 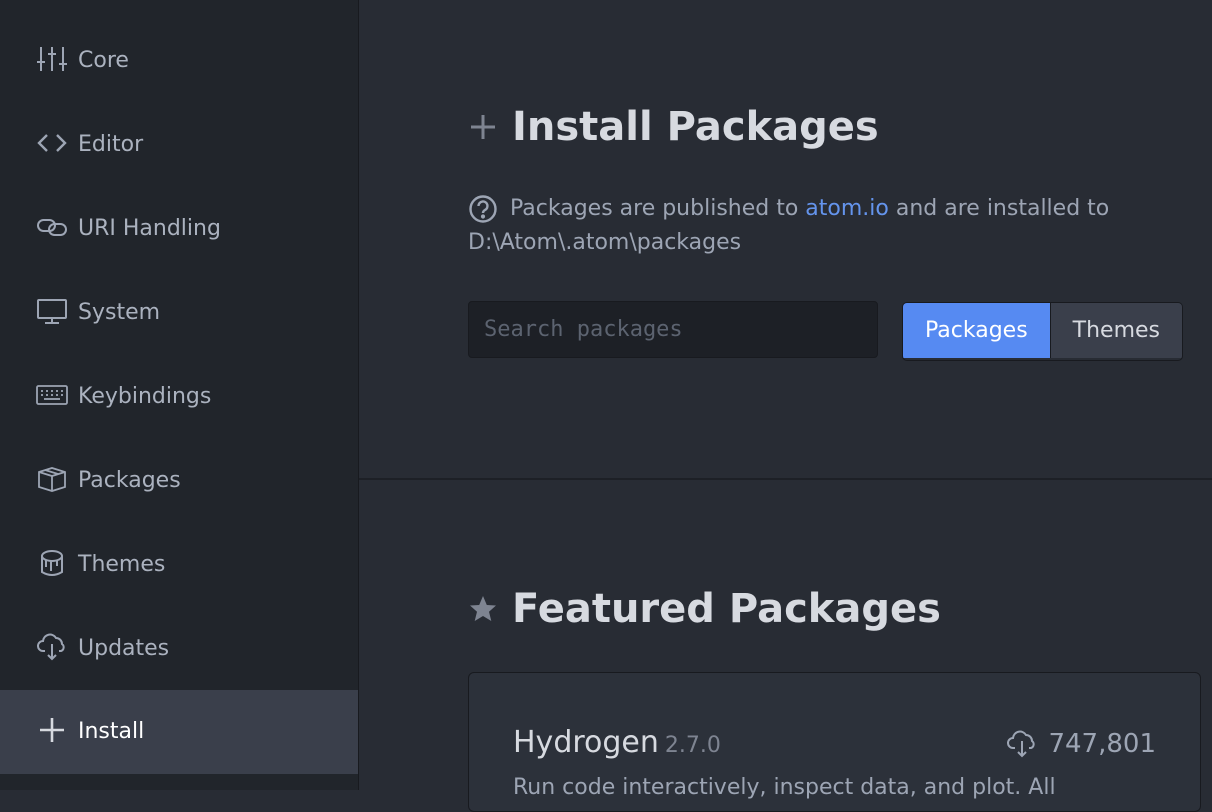 What do you see at coordinates (692, 745) in the screenshot?
I see `package-version: 2.7.0` at bounding box center [692, 745].